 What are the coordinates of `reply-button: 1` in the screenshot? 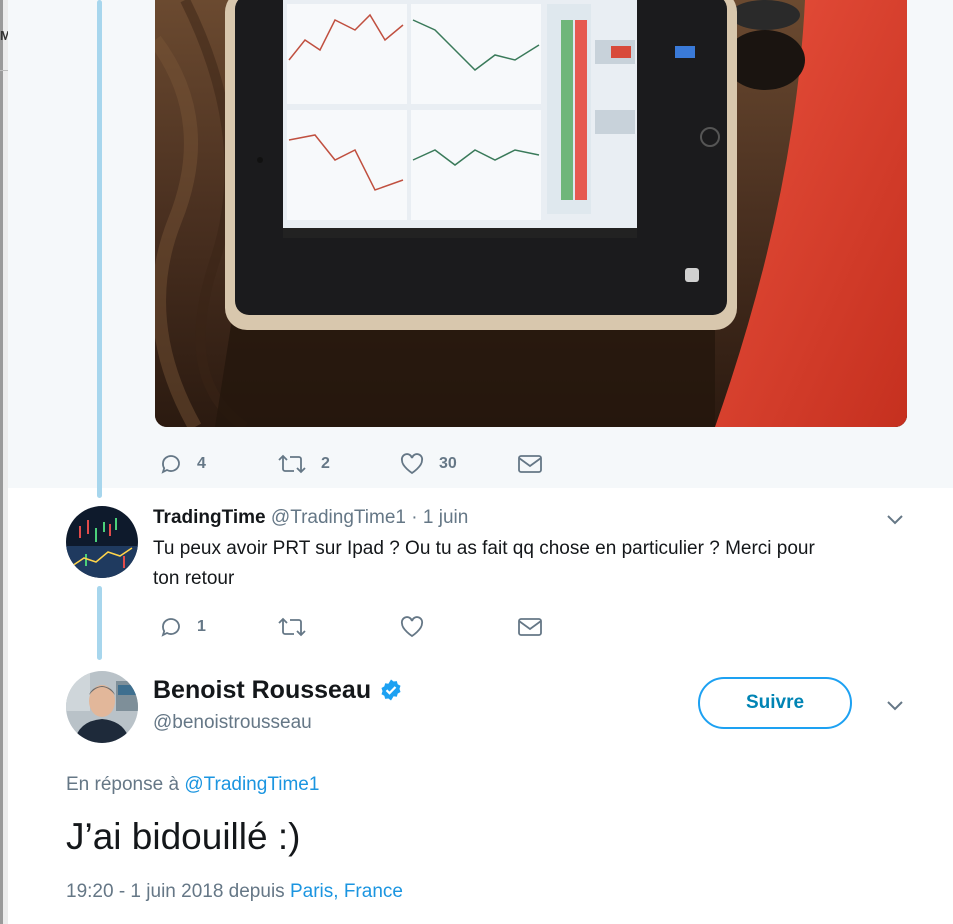 It's located at (218, 627).